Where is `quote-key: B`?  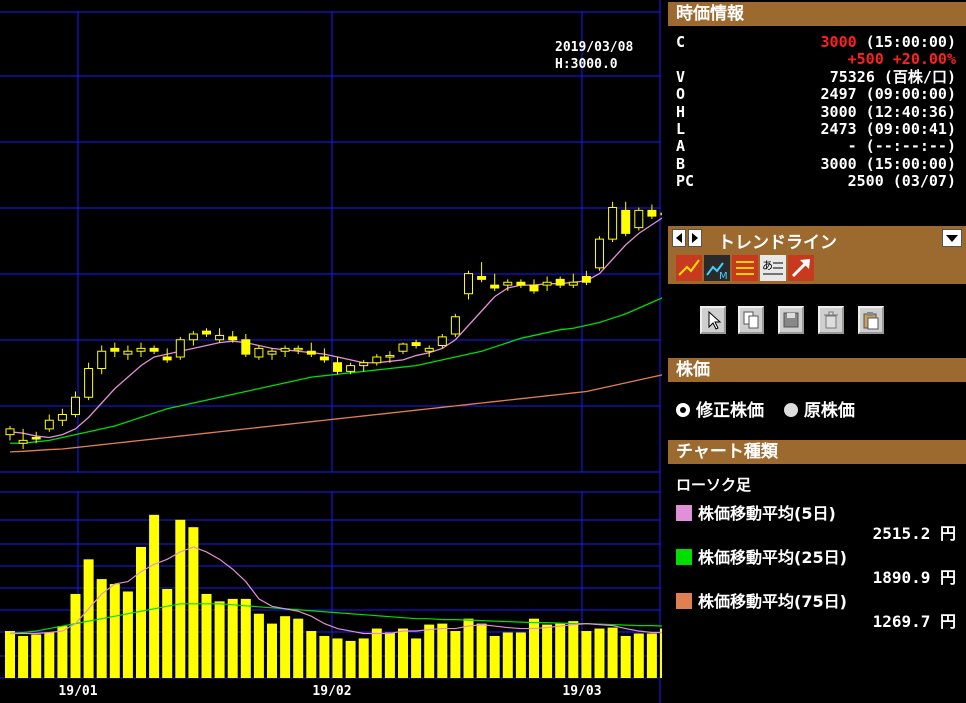
quote-key: B is located at coordinates (681, 163).